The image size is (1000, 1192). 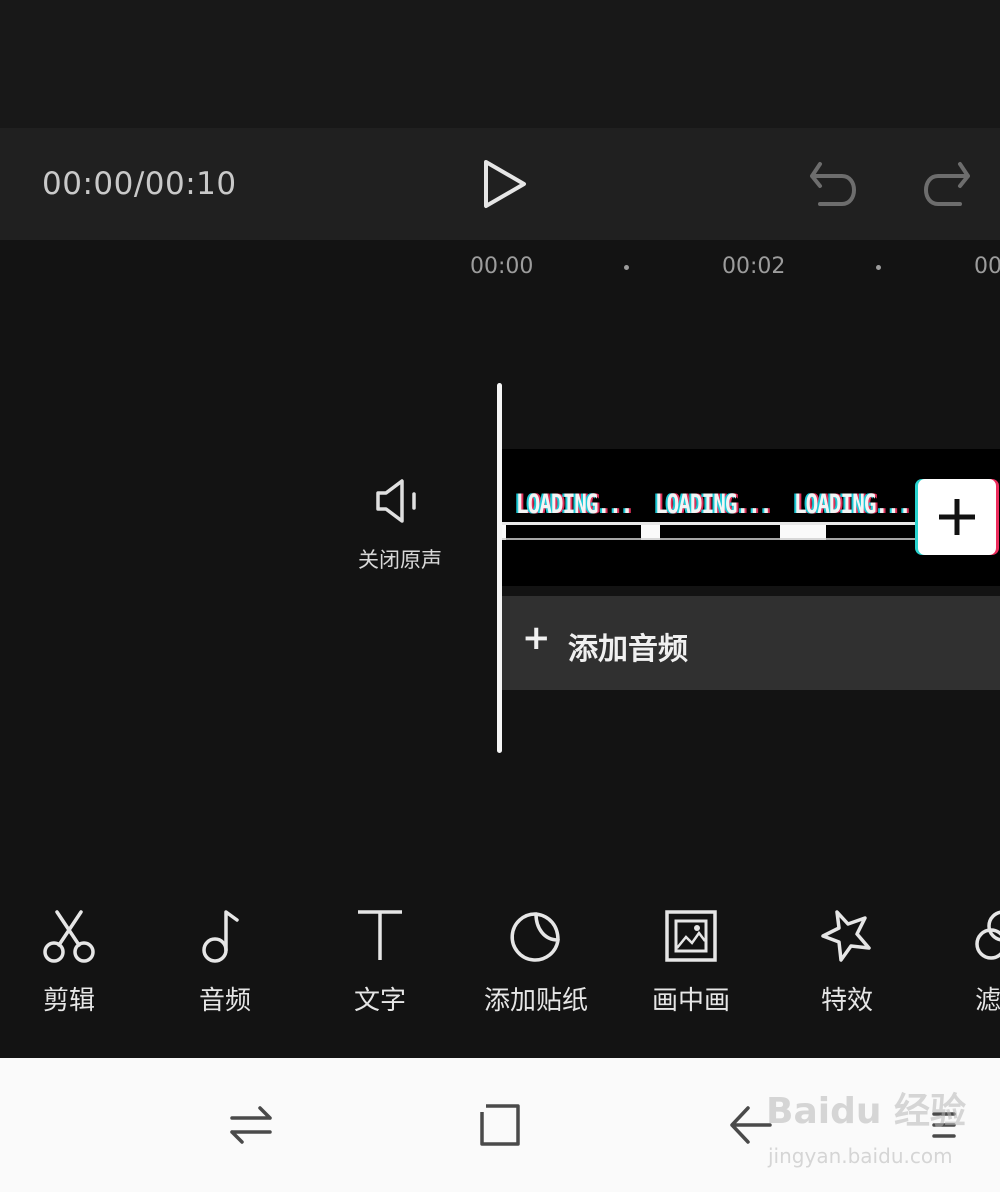 What do you see at coordinates (500, 64) in the screenshot?
I see `status-area` at bounding box center [500, 64].